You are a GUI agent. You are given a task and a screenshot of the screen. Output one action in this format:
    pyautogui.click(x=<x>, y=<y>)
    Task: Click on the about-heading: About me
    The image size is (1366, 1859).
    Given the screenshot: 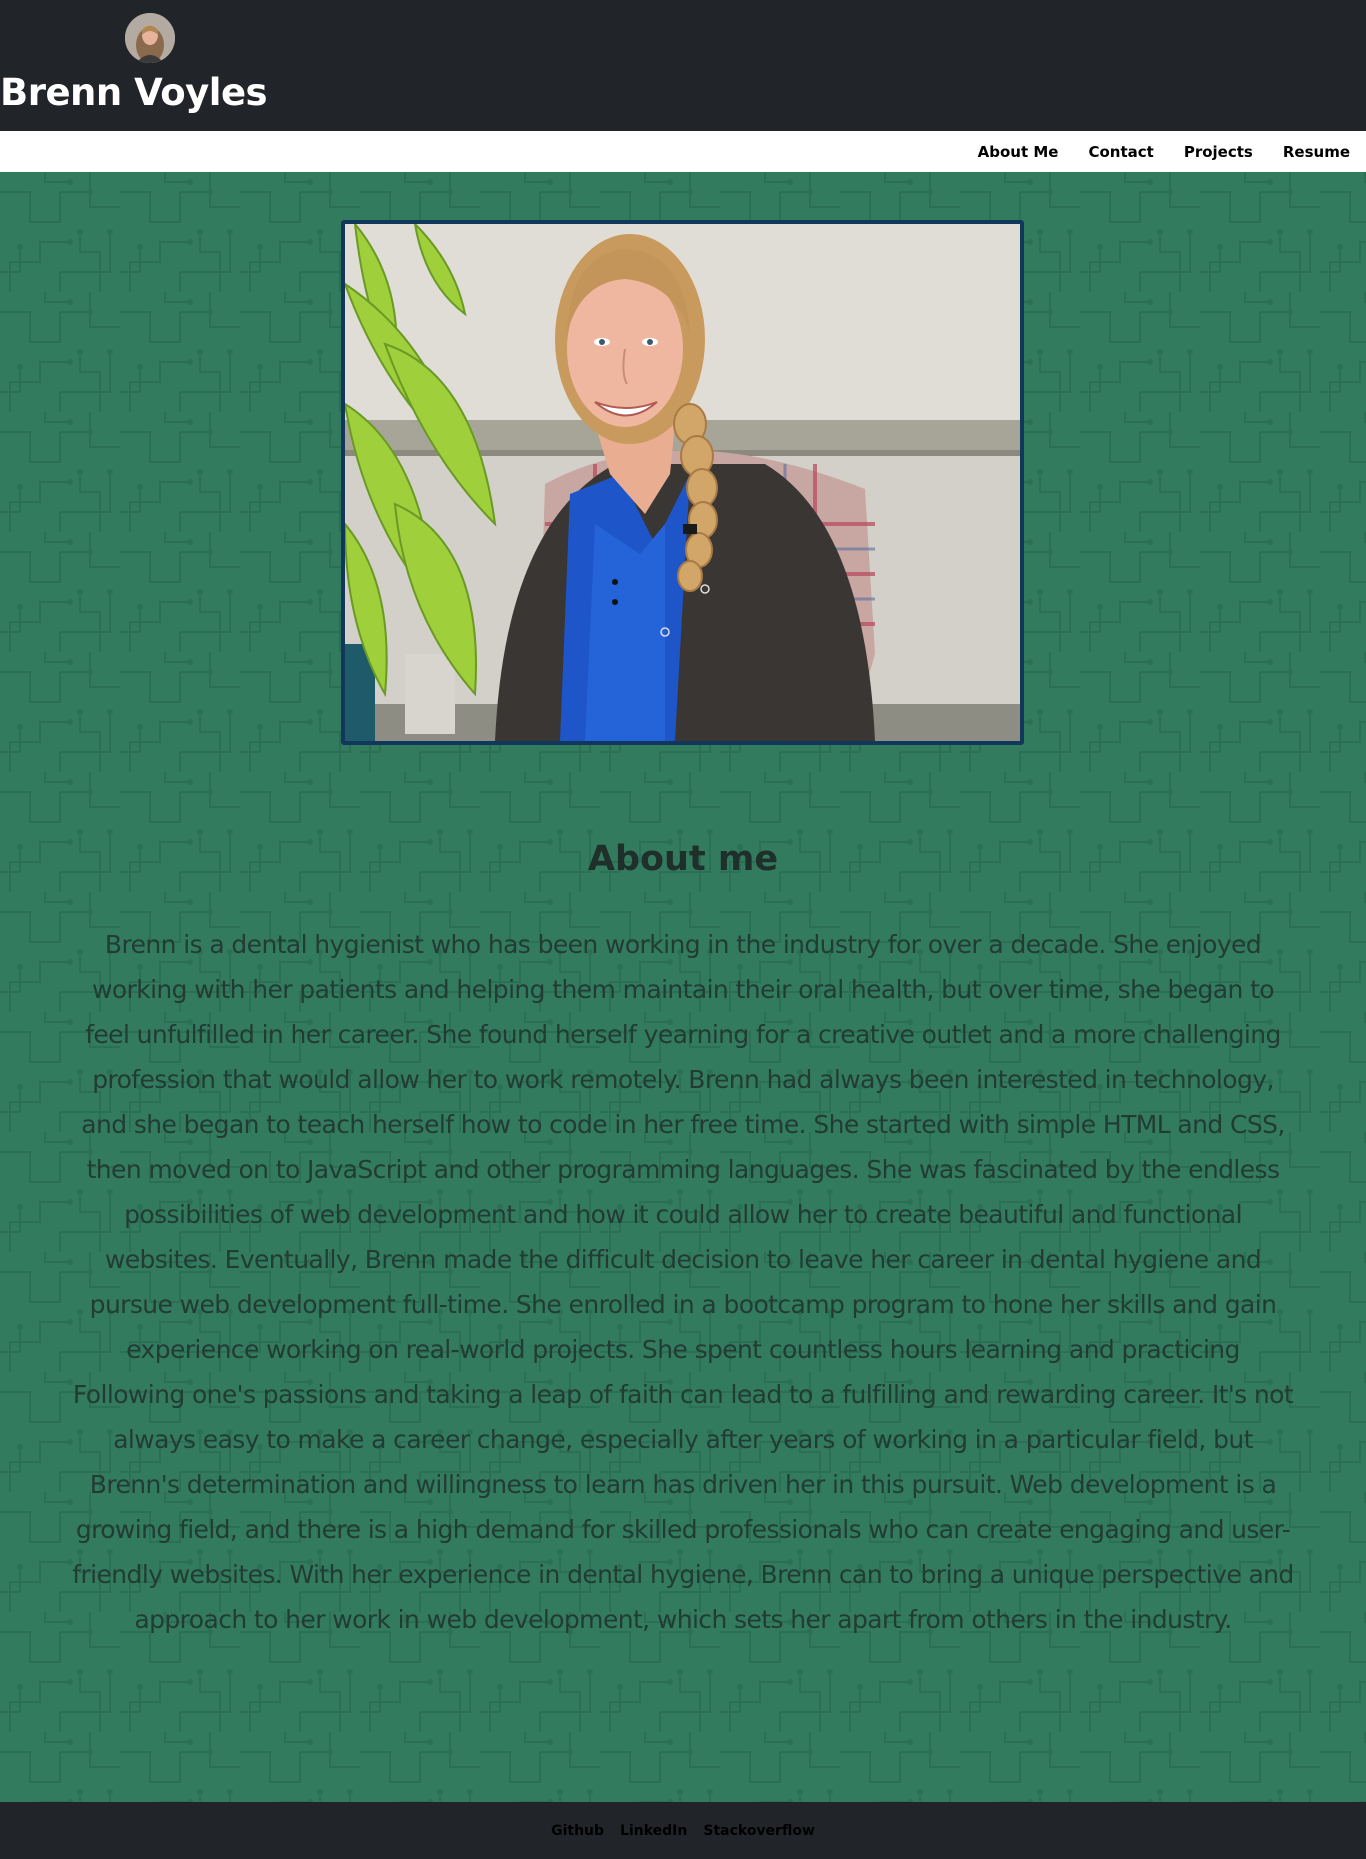 What is the action you would take?
    pyautogui.click(x=683, y=859)
    